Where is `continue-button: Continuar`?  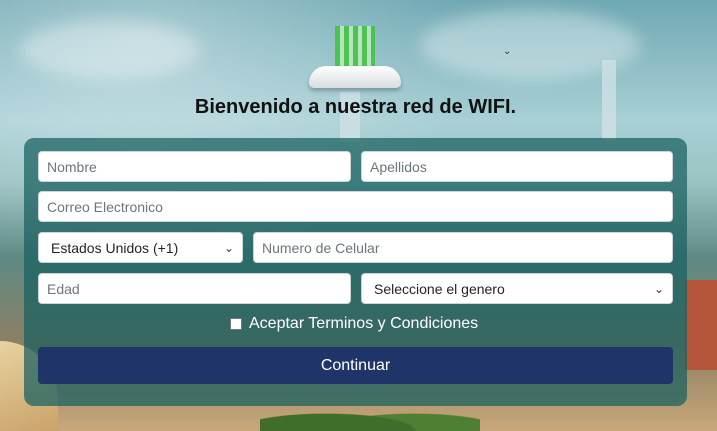
continue-button: Continuar is located at coordinates (355, 365).